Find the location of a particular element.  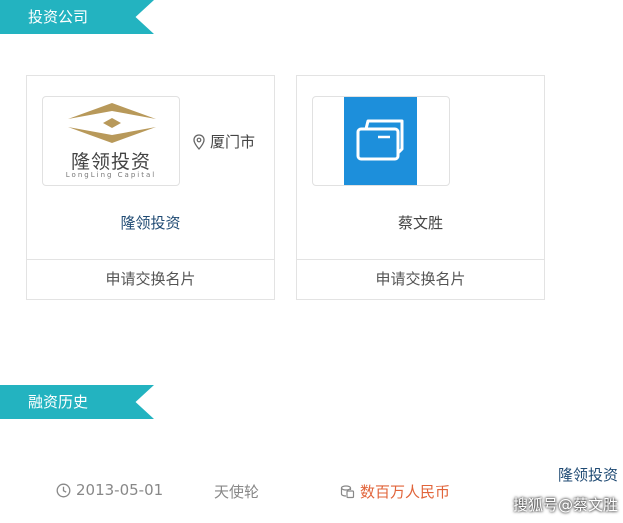

longling-logo: 隆领投资 LongLing Capital is located at coordinates (111, 141).